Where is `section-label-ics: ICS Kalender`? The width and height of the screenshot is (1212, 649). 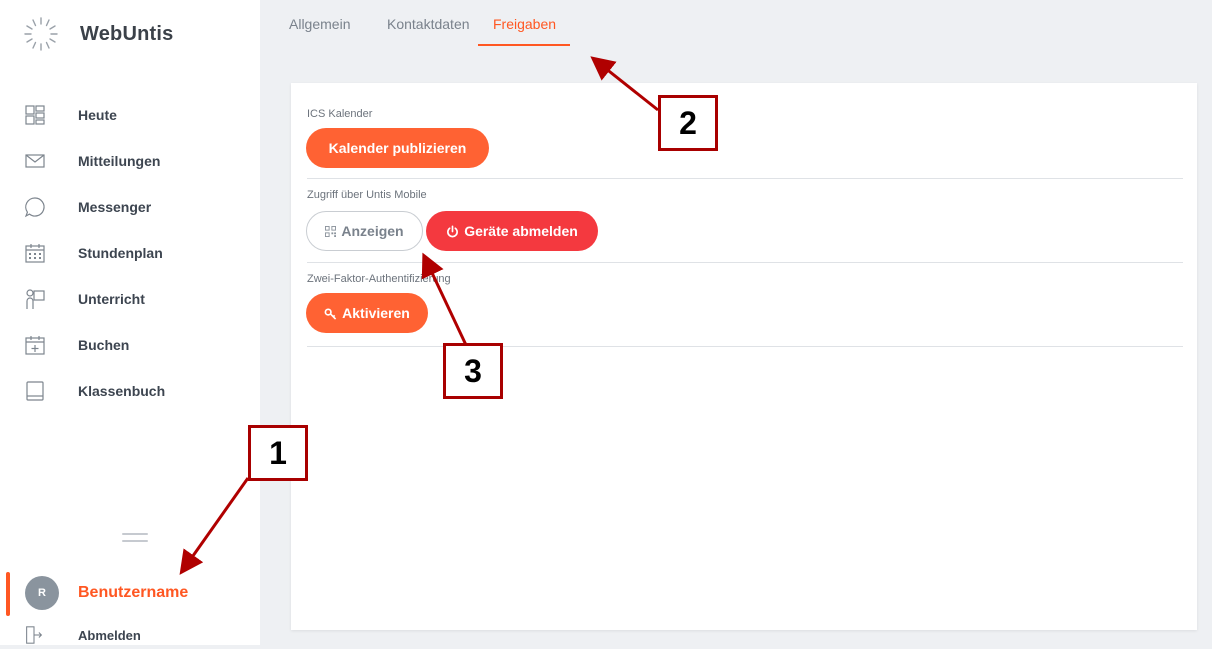 section-label-ics: ICS Kalender is located at coordinates (340, 114).